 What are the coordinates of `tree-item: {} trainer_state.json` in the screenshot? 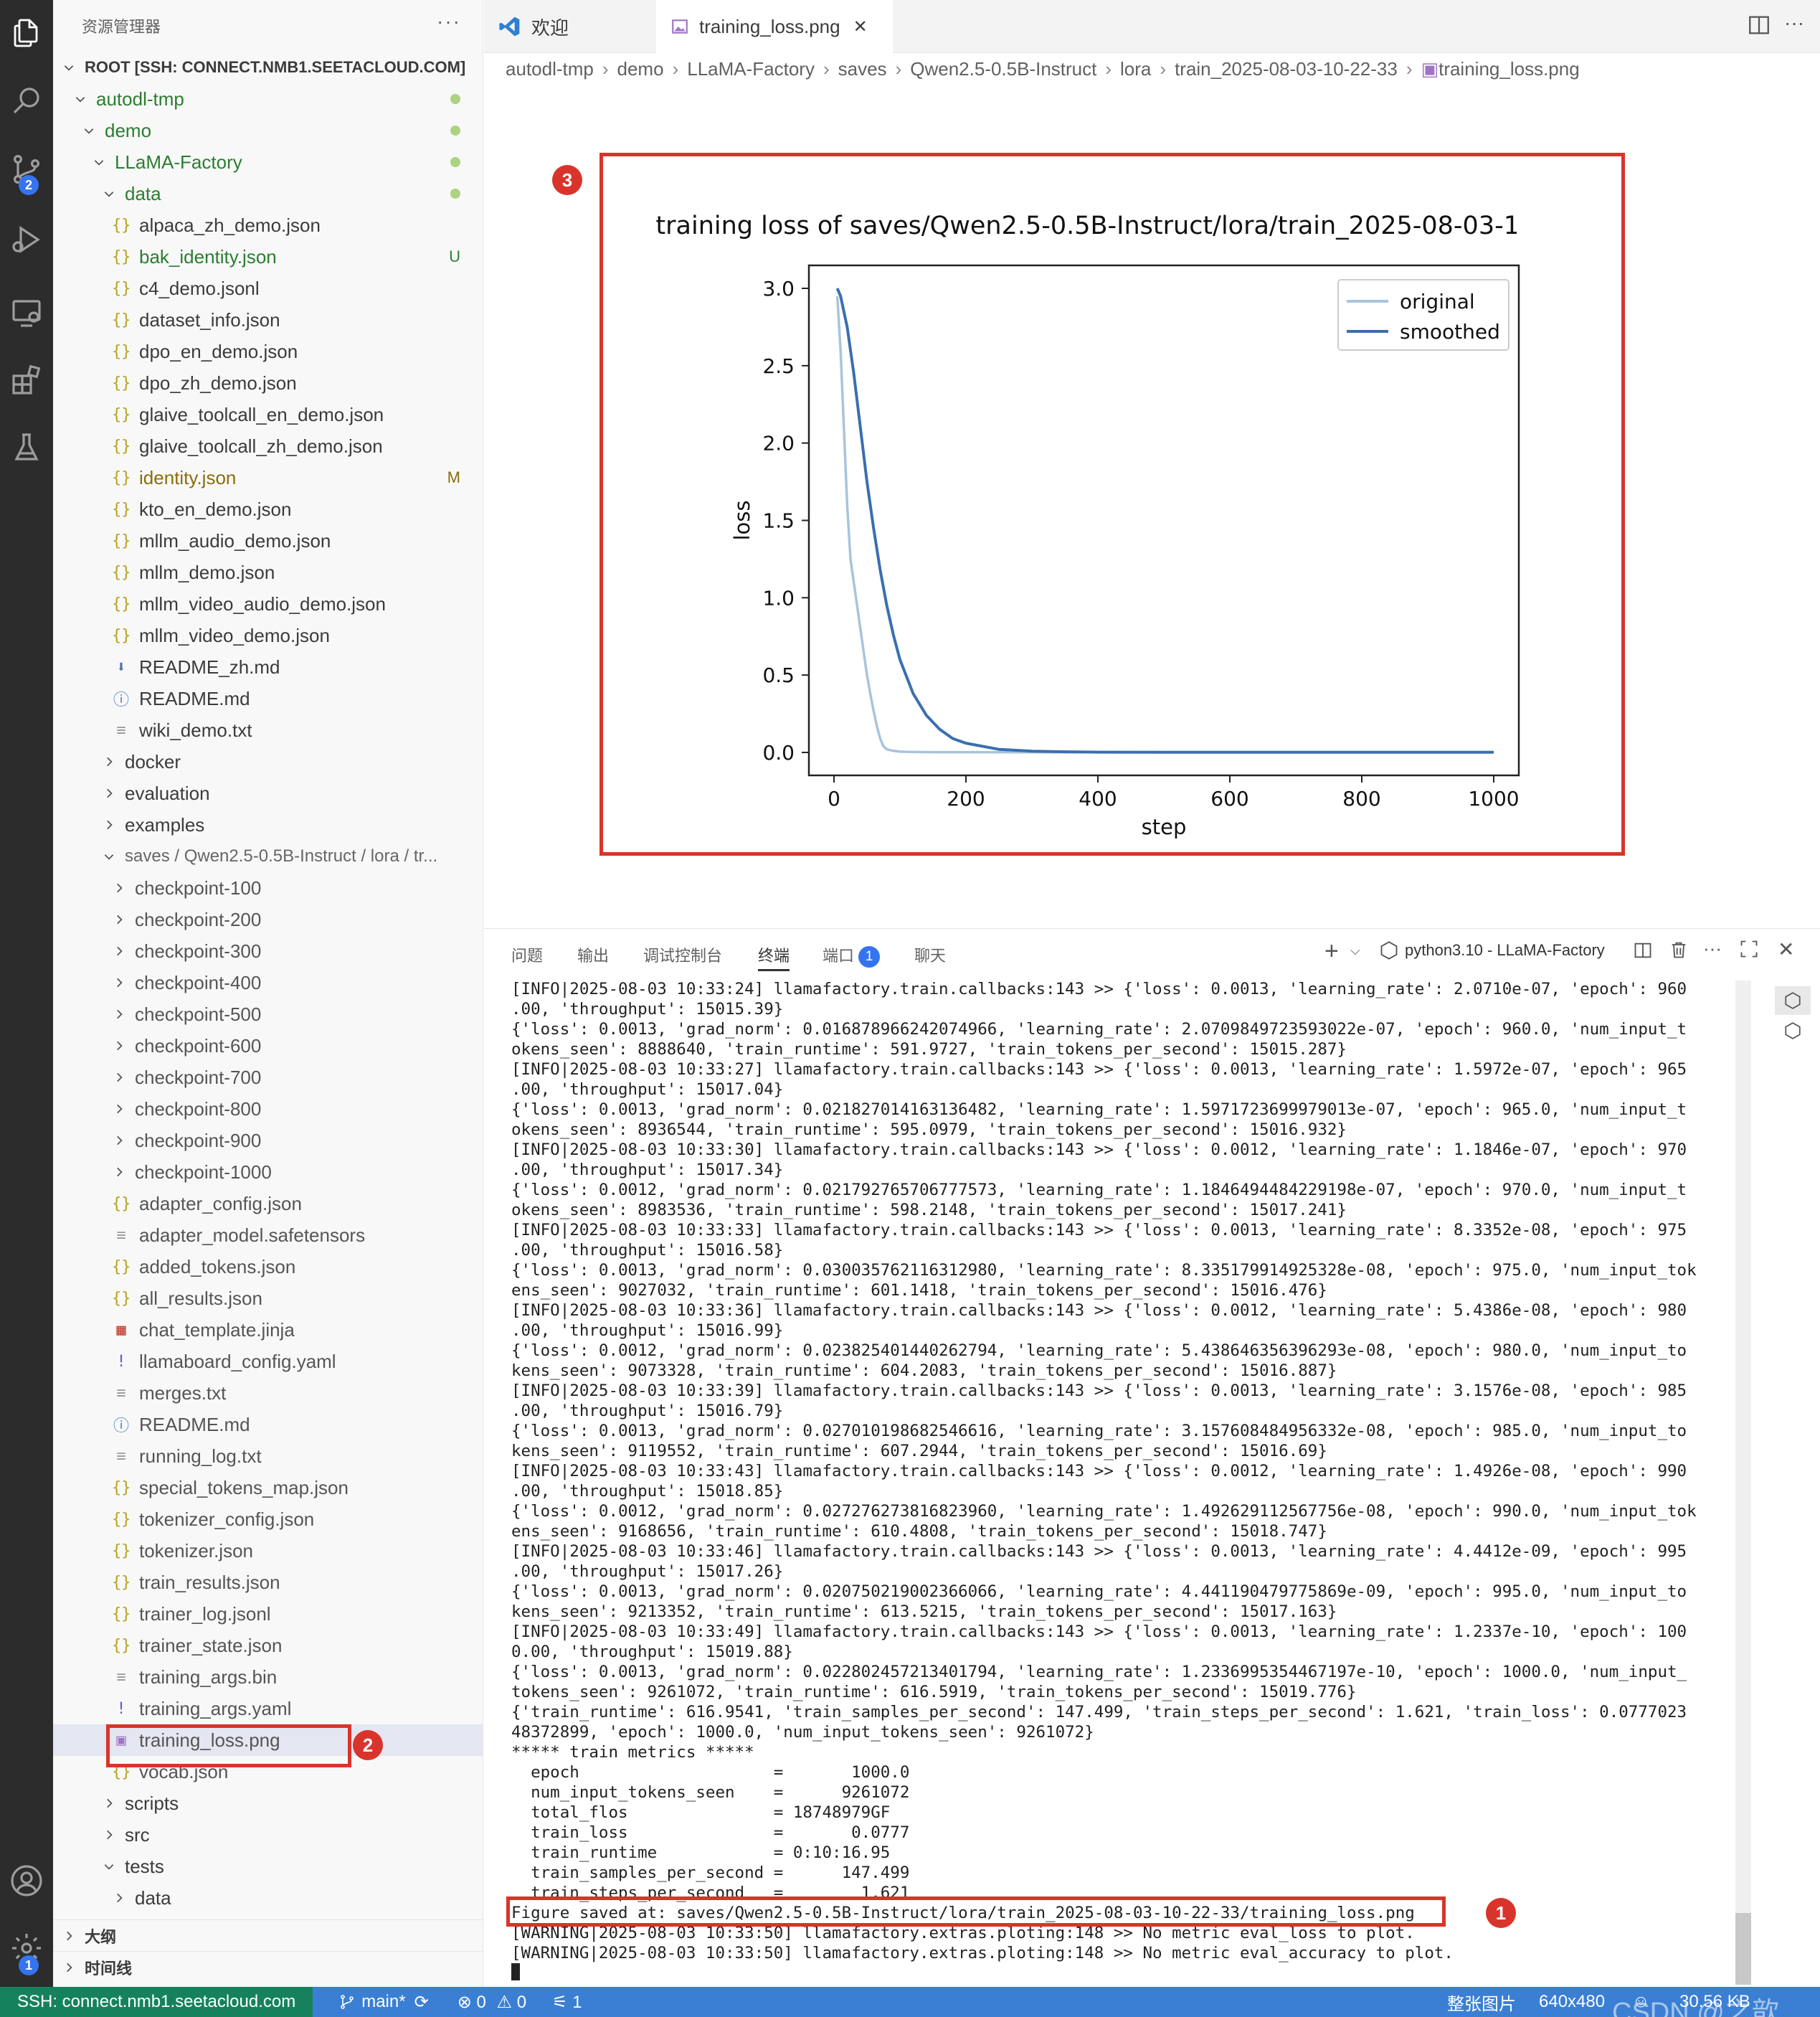 It's located at (268, 1645).